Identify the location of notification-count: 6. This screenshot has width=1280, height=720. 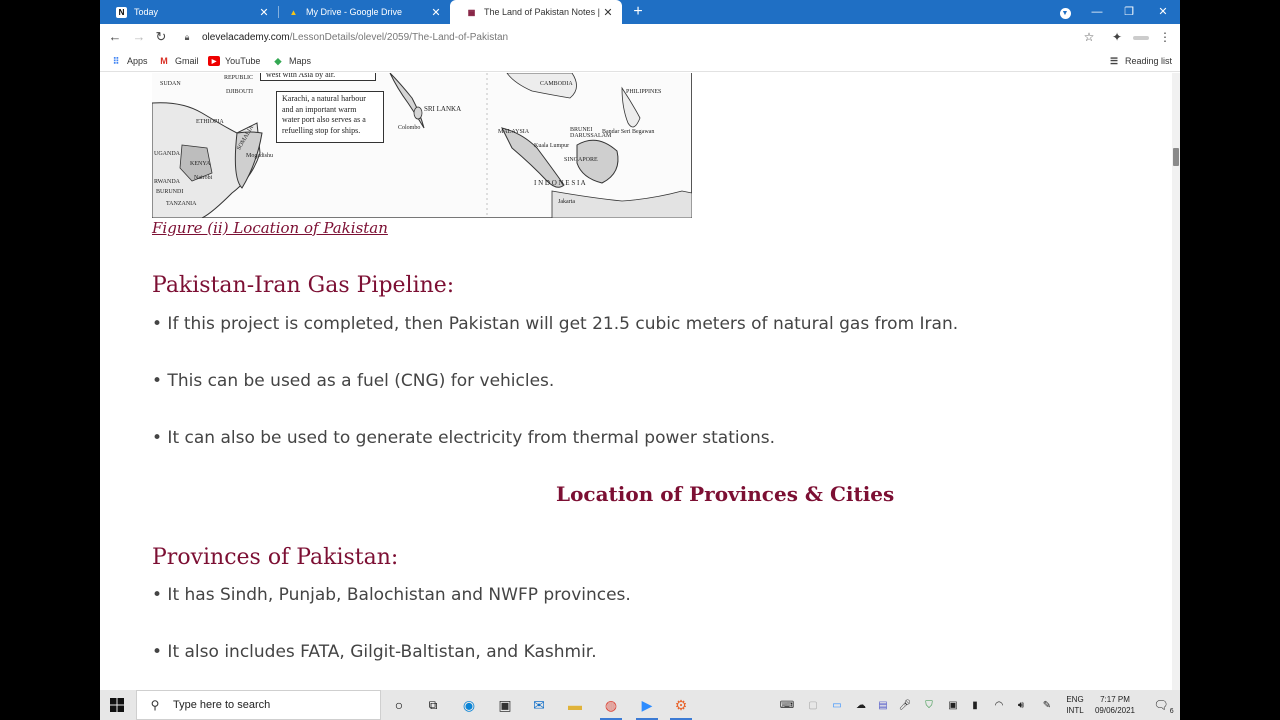
(1171, 711).